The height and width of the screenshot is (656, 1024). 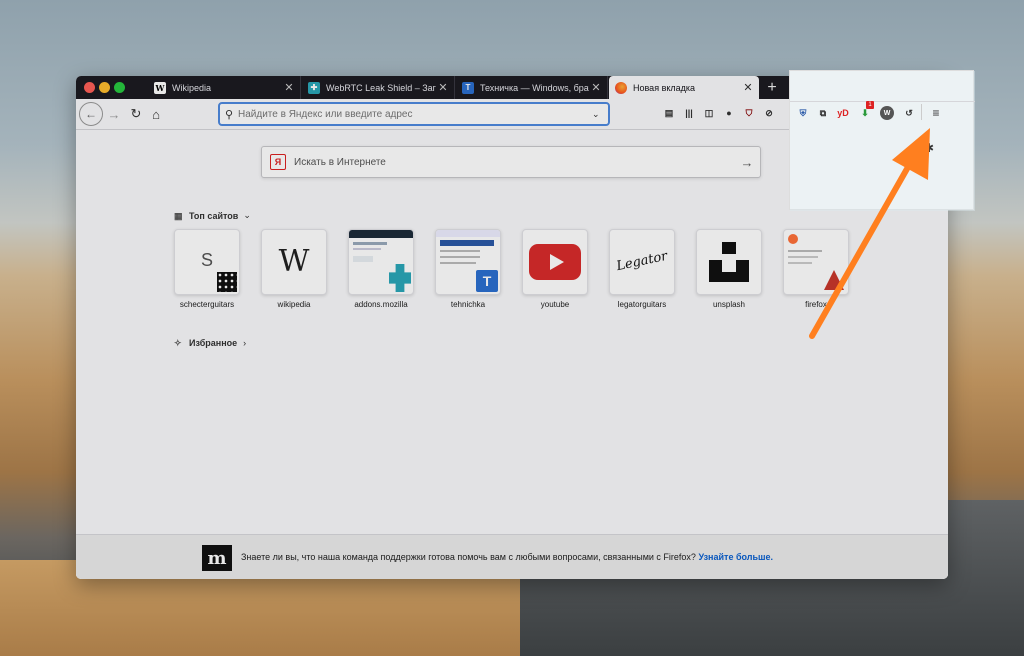 I want to click on arrow-head-icon, so click(x=911, y=154).